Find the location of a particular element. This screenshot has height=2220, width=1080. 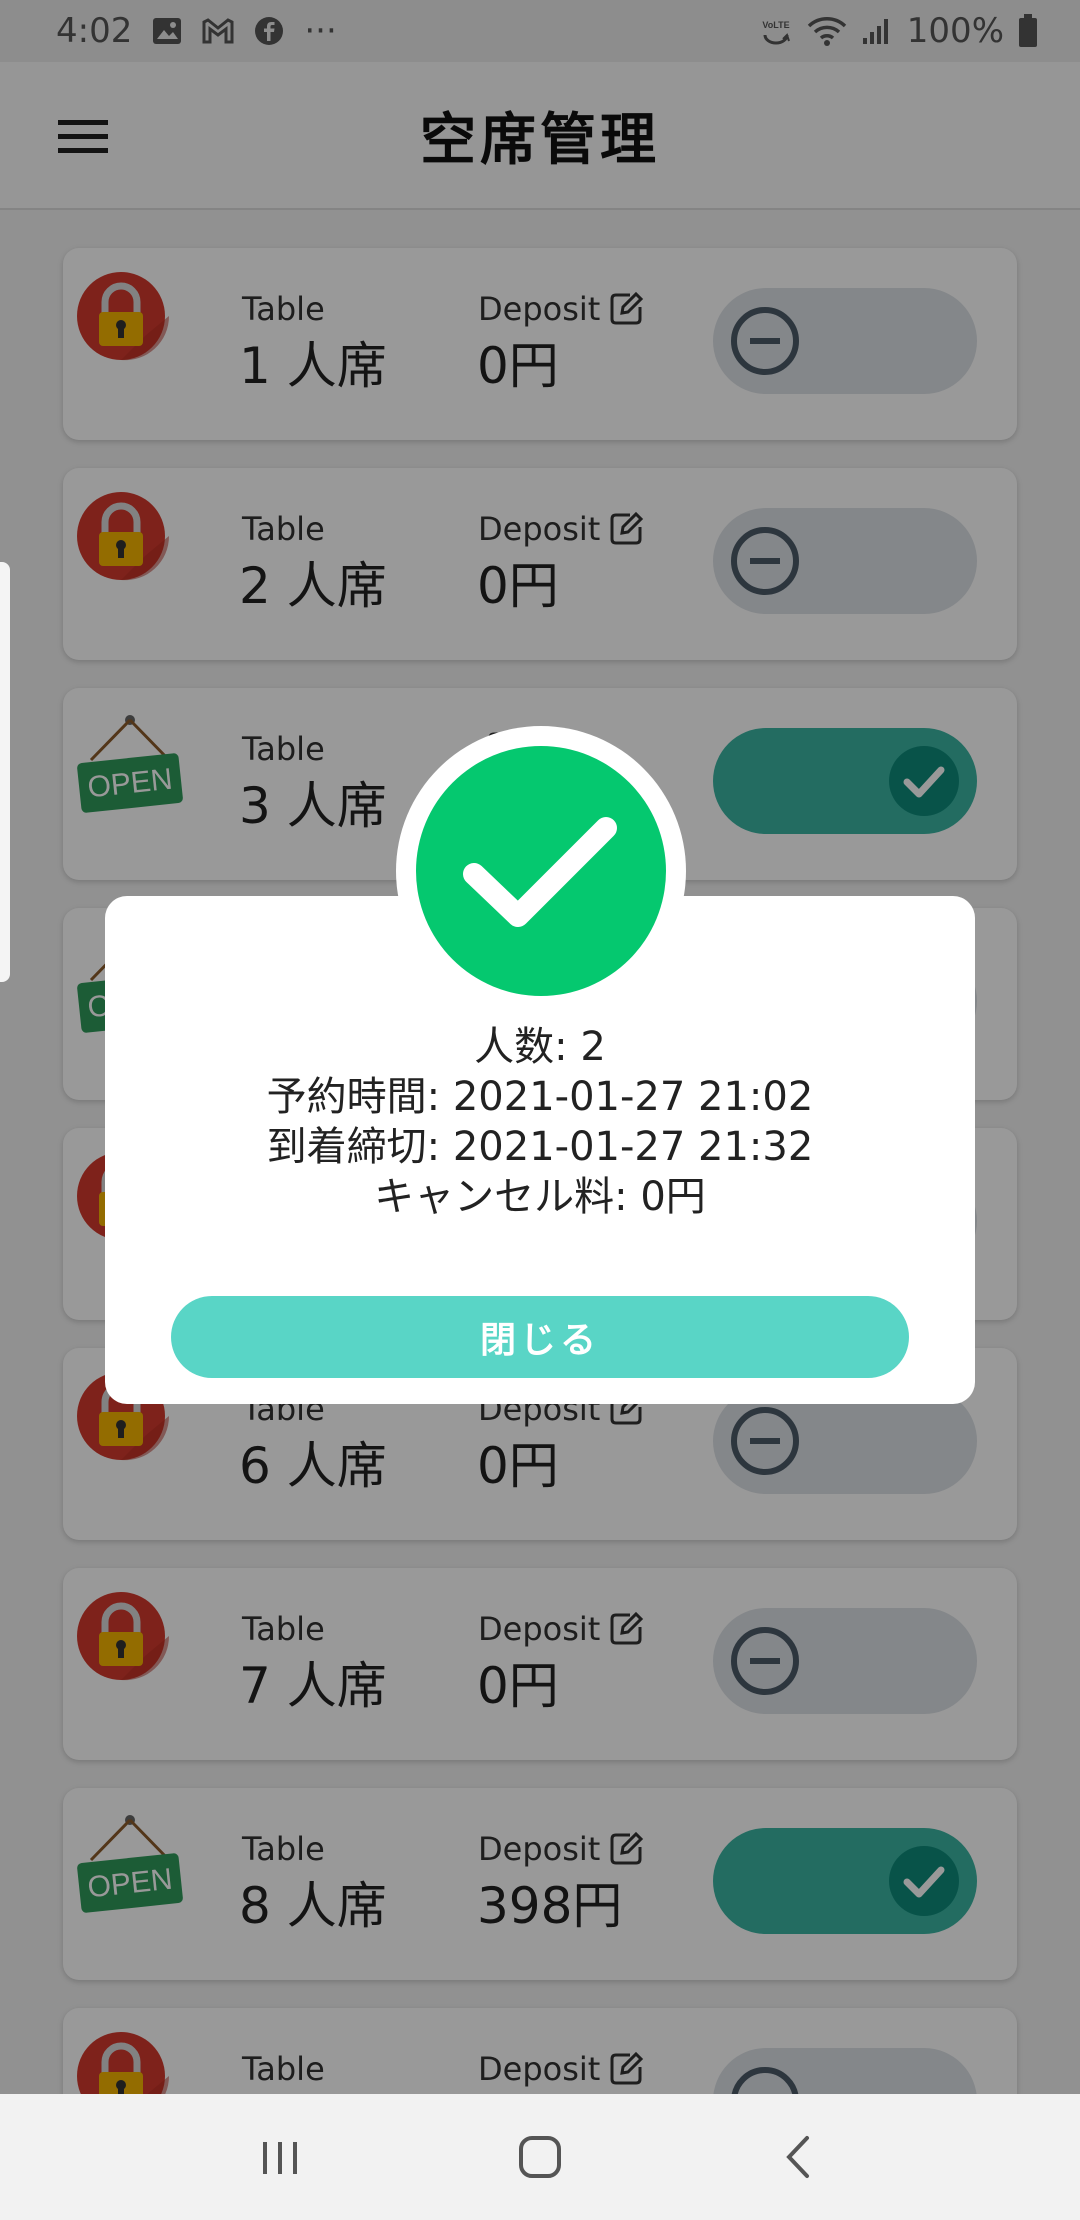

close-button: 閉じる is located at coordinates (540, 1337).